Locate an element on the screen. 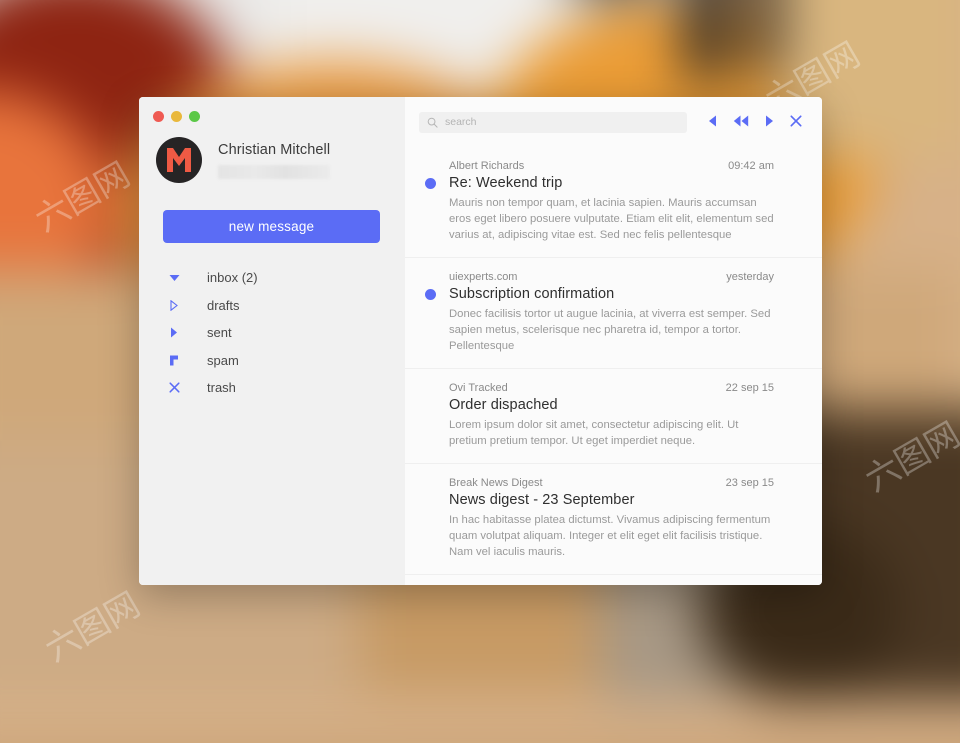  rewind-button is located at coordinates (741, 122).